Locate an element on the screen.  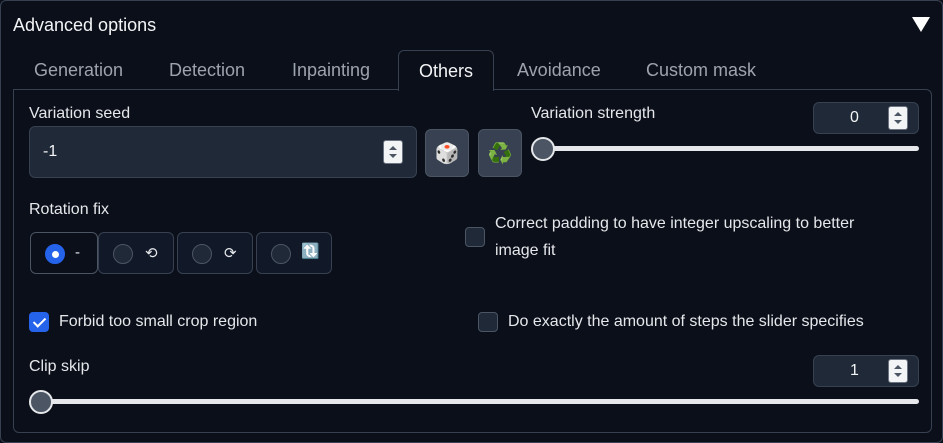
recycle-icon: ♻️ is located at coordinates (500, 153).